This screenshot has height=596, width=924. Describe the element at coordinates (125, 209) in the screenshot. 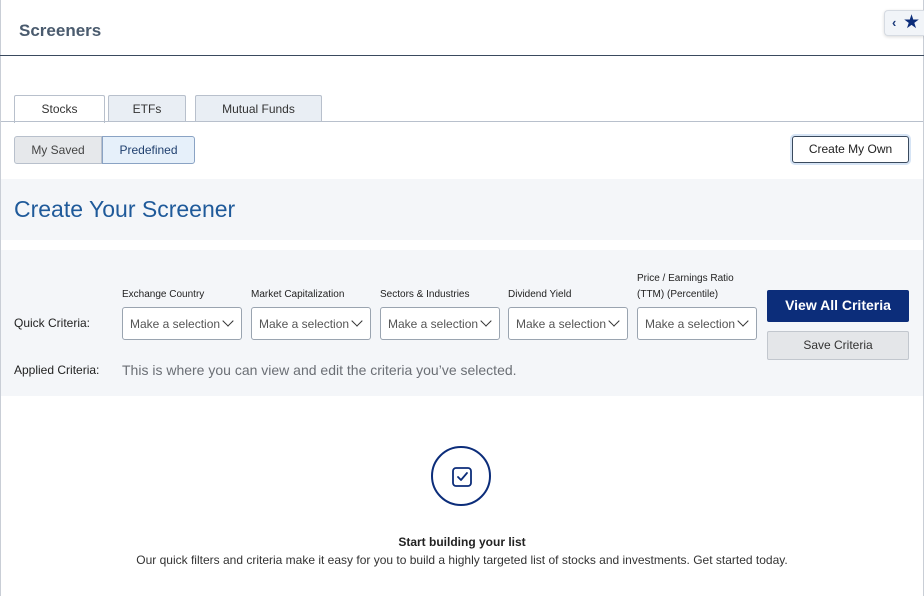

I see `section-title: Create Your Screener` at that location.